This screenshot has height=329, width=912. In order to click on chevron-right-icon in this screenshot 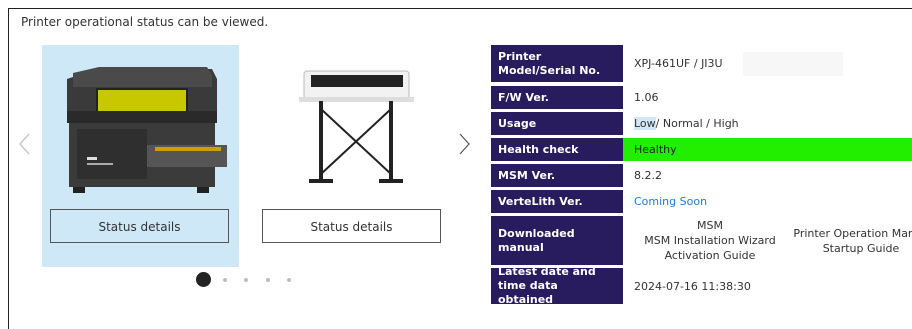, I will do `click(464, 144)`.